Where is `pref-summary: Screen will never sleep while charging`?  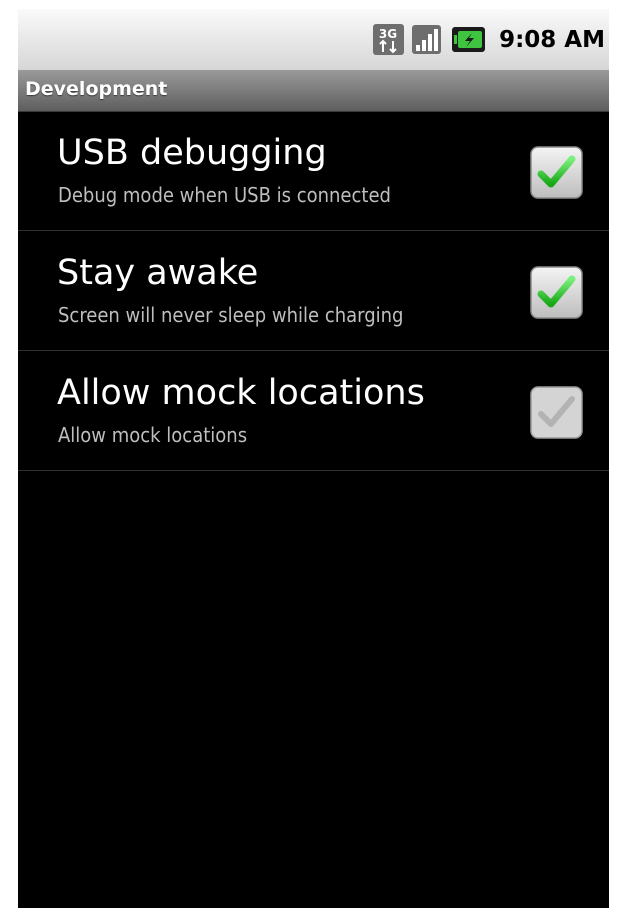 pref-summary: Screen will never sleep while charging is located at coordinates (231, 315).